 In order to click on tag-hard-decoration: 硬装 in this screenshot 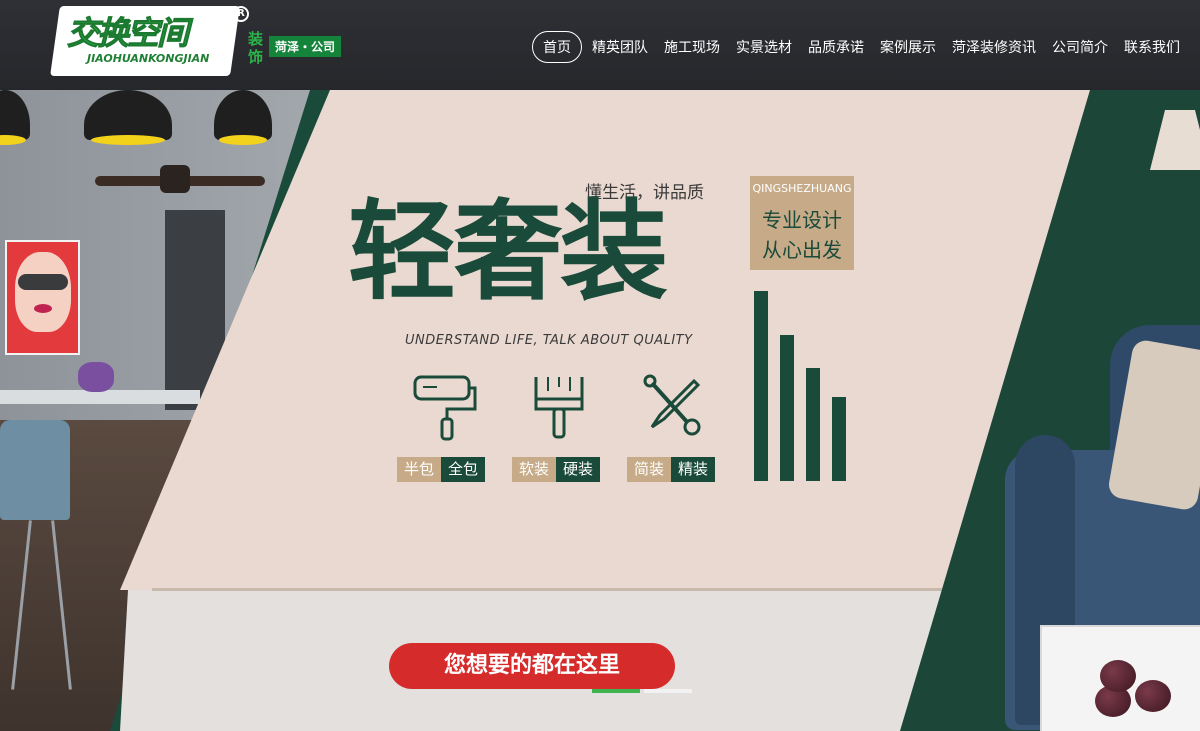, I will do `click(578, 469)`.